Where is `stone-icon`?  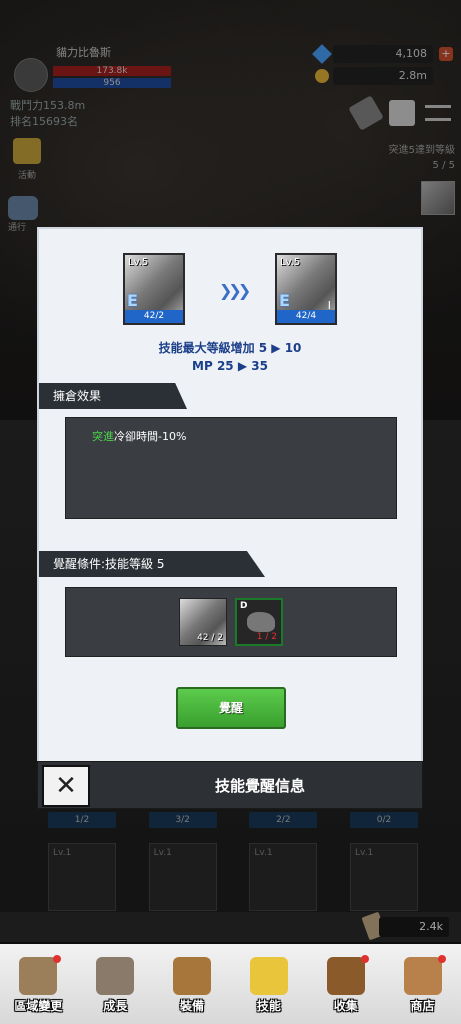 stone-icon is located at coordinates (261, 622).